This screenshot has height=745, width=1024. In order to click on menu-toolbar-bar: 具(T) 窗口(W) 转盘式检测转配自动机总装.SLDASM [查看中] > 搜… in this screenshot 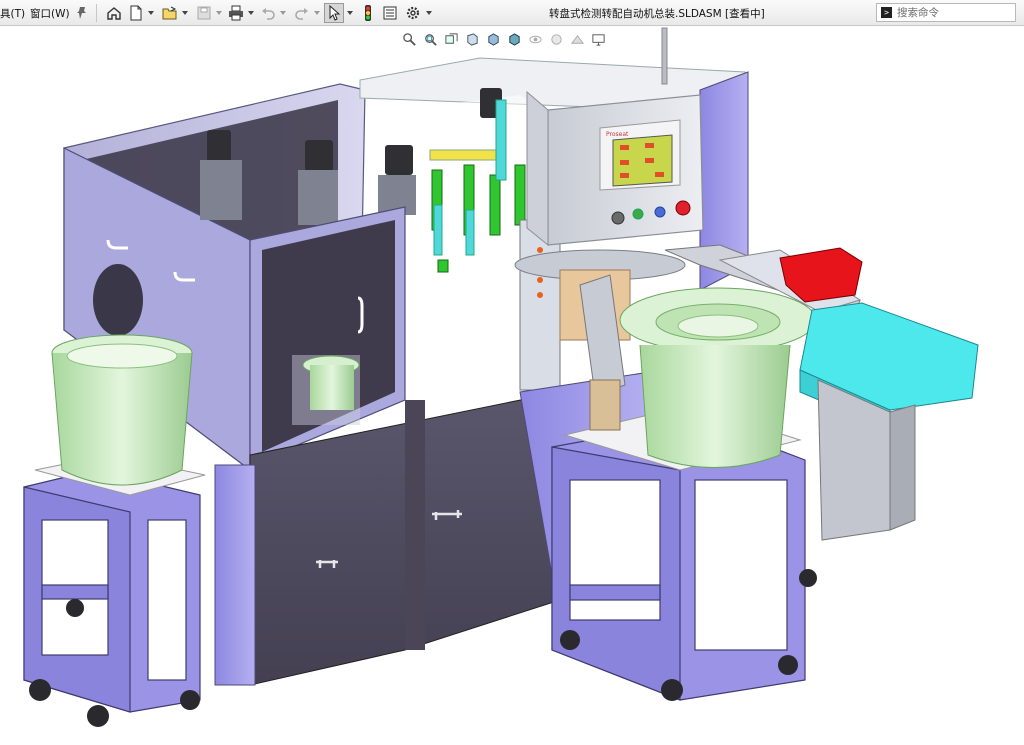, I will do `click(512, 13)`.